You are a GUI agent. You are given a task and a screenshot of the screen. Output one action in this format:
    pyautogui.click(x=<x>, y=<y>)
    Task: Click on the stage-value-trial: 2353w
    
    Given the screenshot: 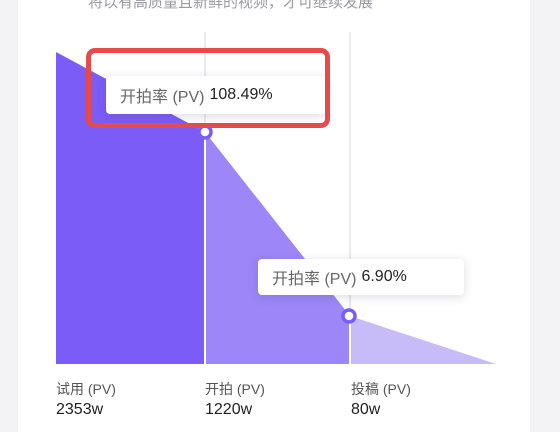 What is the action you would take?
    pyautogui.click(x=80, y=409)
    